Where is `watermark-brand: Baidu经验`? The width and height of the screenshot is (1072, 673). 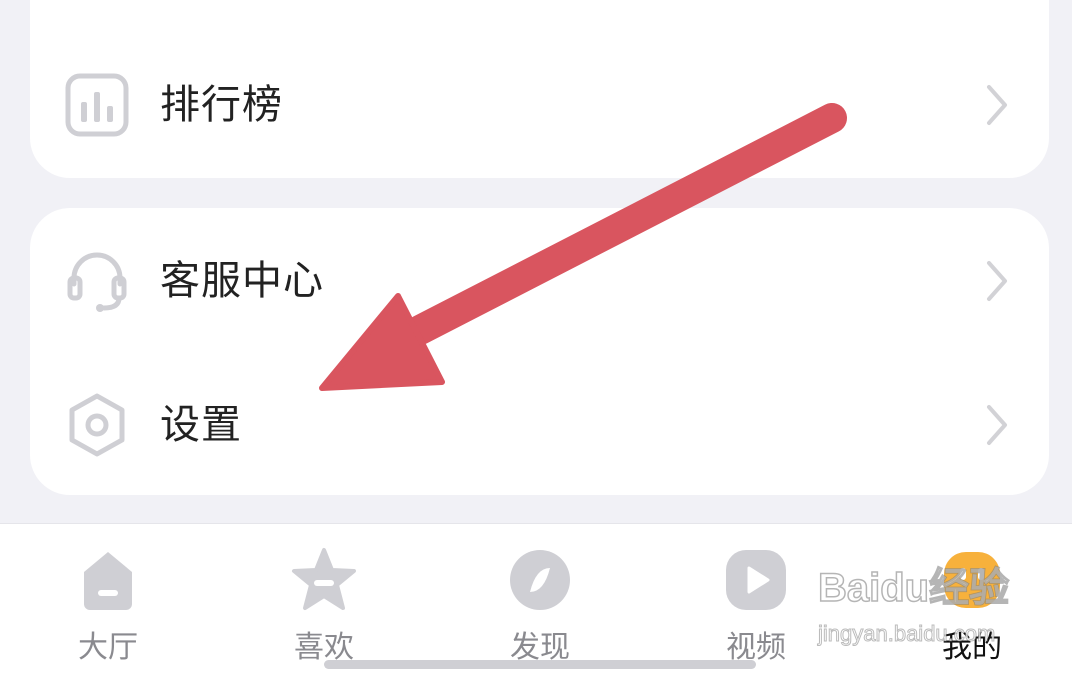
watermark-brand: Baidu经验 is located at coordinates (913, 588).